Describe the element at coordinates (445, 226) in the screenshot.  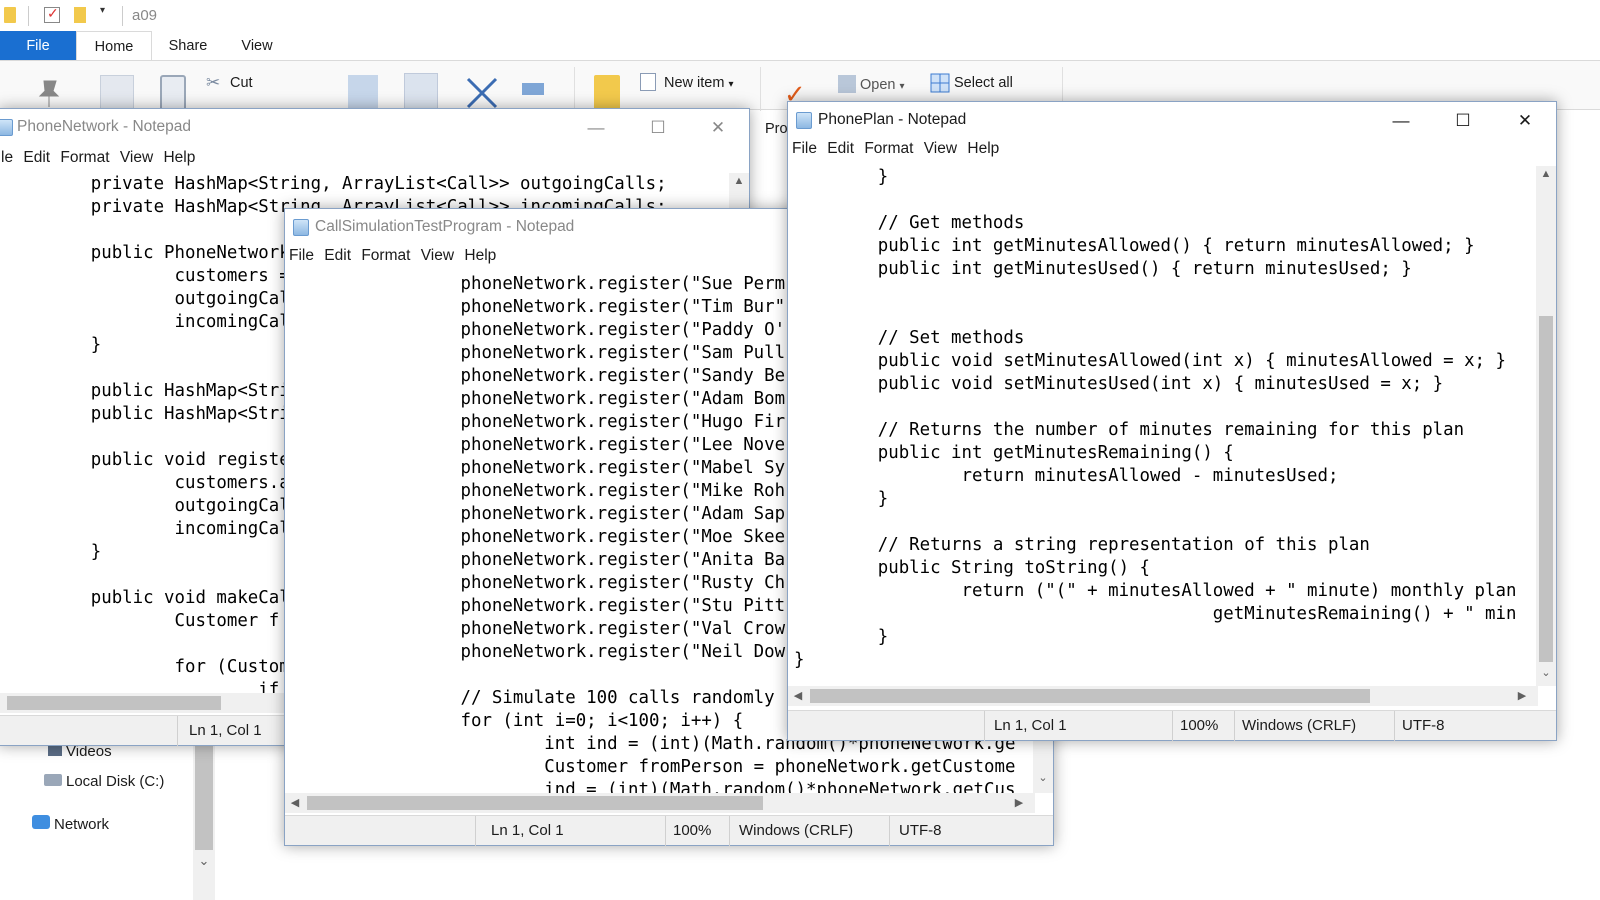
I see `window-title: CallSimulationTestProgram - Notepad` at that location.